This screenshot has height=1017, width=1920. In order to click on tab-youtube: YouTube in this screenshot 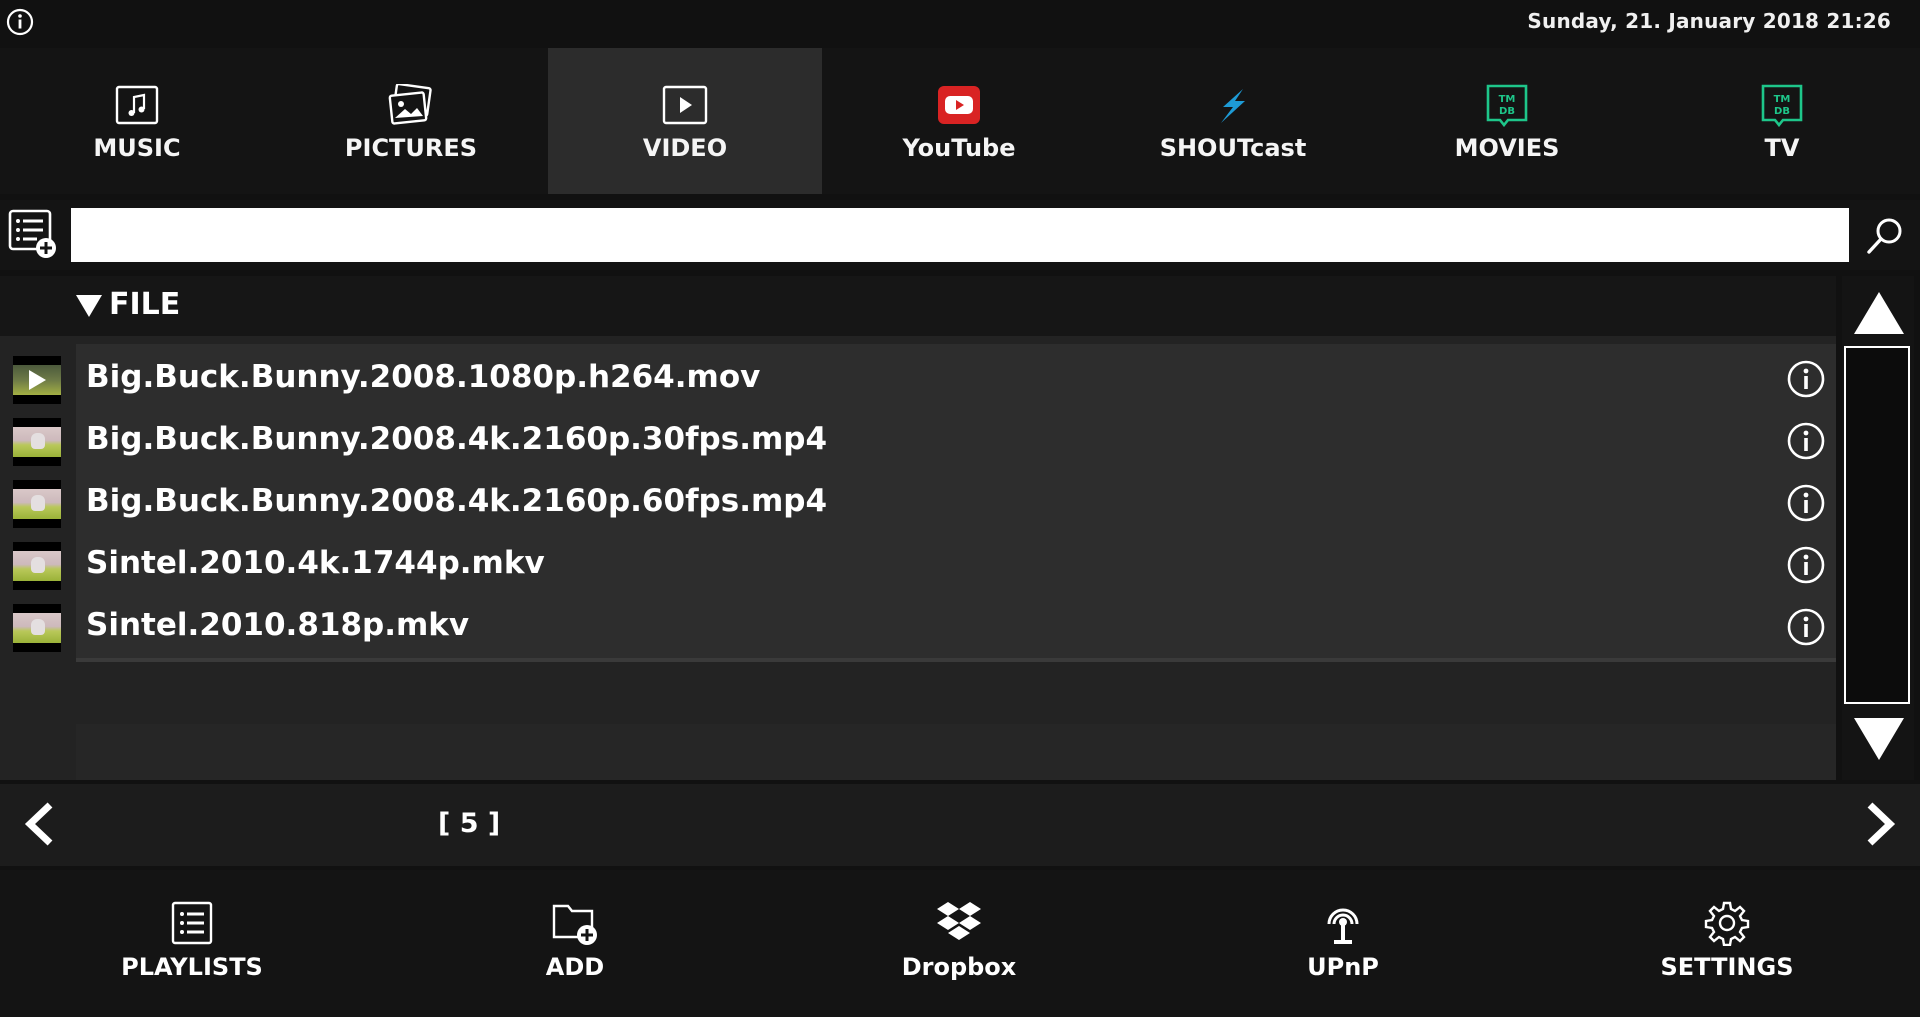, I will do `click(959, 121)`.